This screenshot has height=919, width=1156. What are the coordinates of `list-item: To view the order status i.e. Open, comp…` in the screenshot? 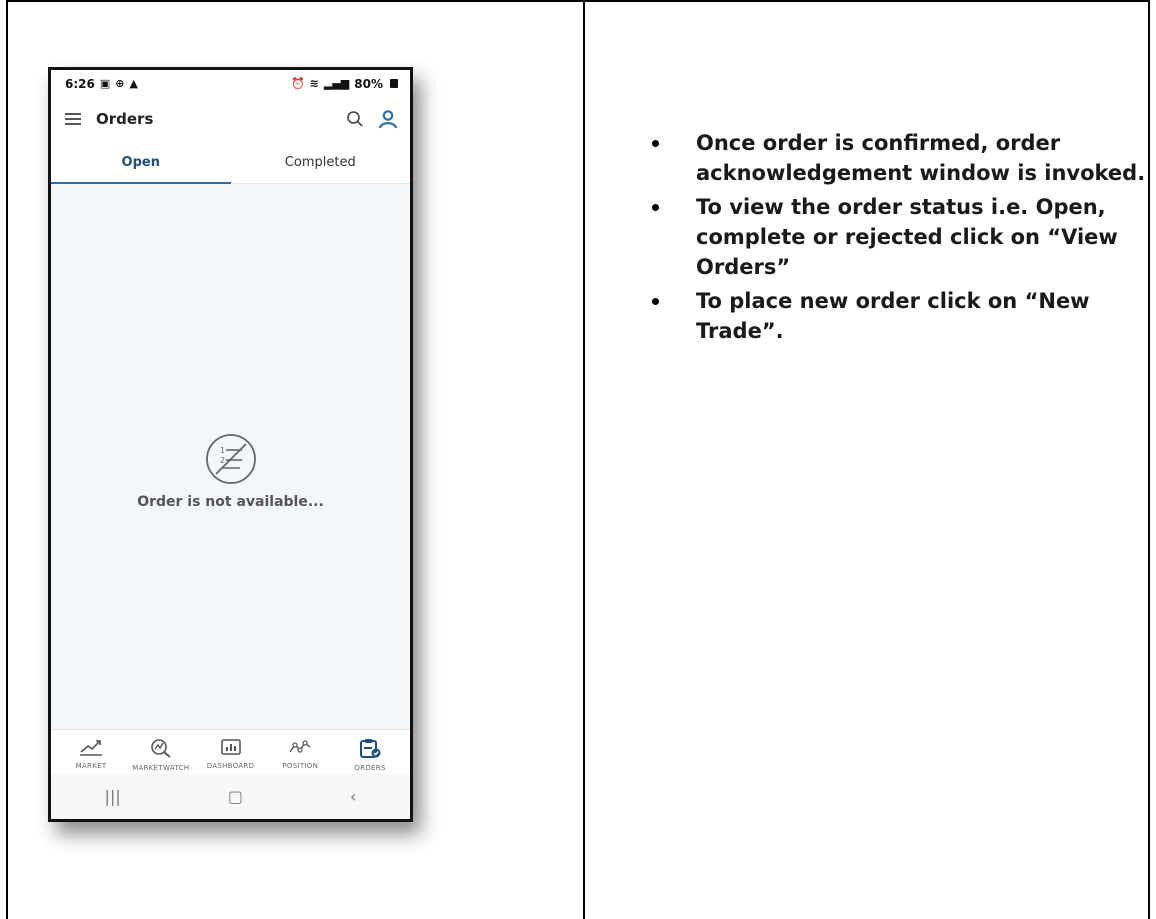 It's located at (898, 237).